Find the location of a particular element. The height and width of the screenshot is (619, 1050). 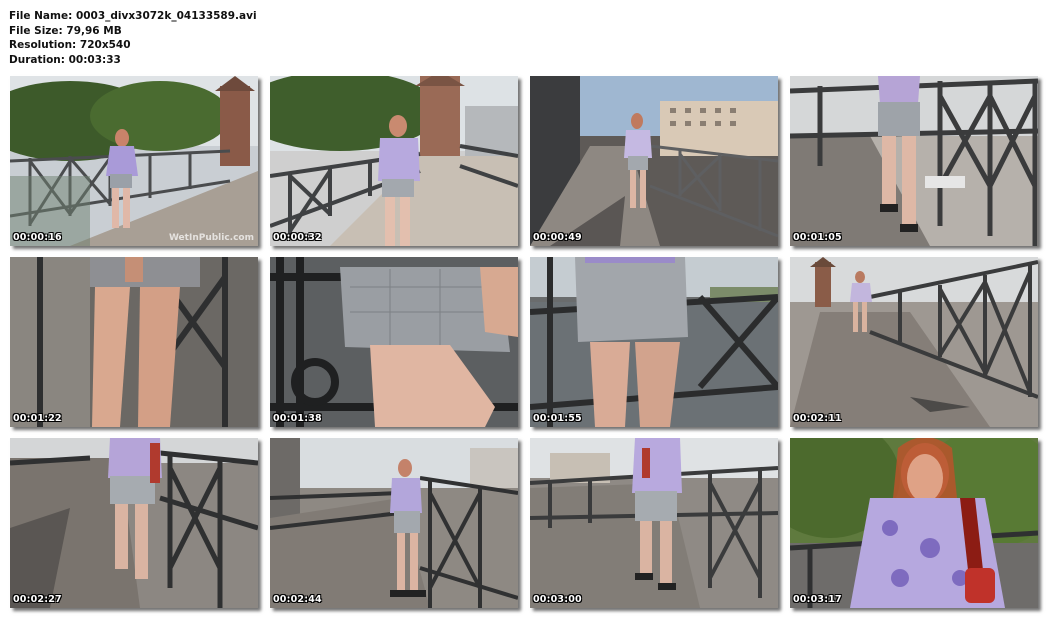

timestamp: 00:03:00 is located at coordinates (557, 599).